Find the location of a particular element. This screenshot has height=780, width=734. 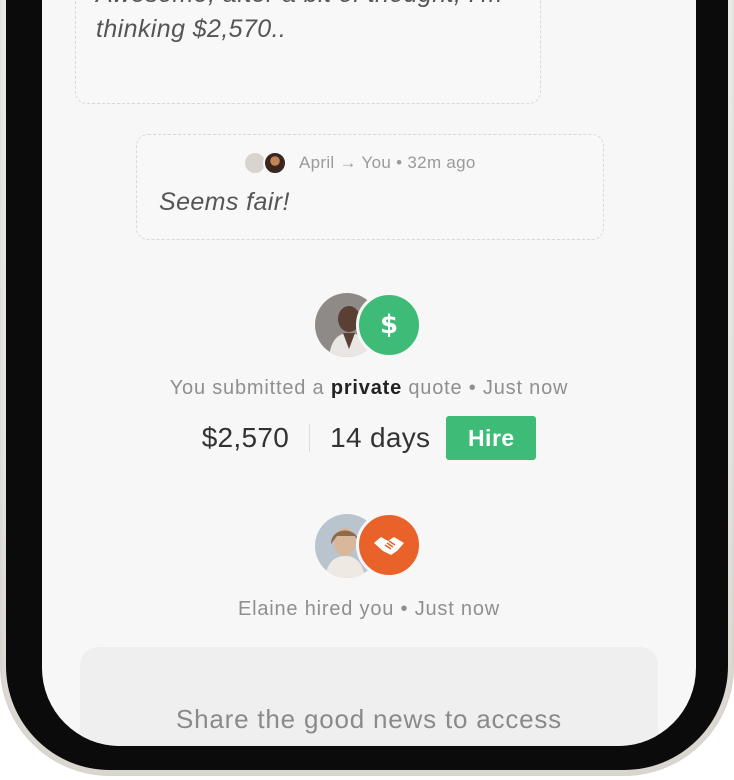

activity-caption: You submitted a private quote • Just now is located at coordinates (369, 388).